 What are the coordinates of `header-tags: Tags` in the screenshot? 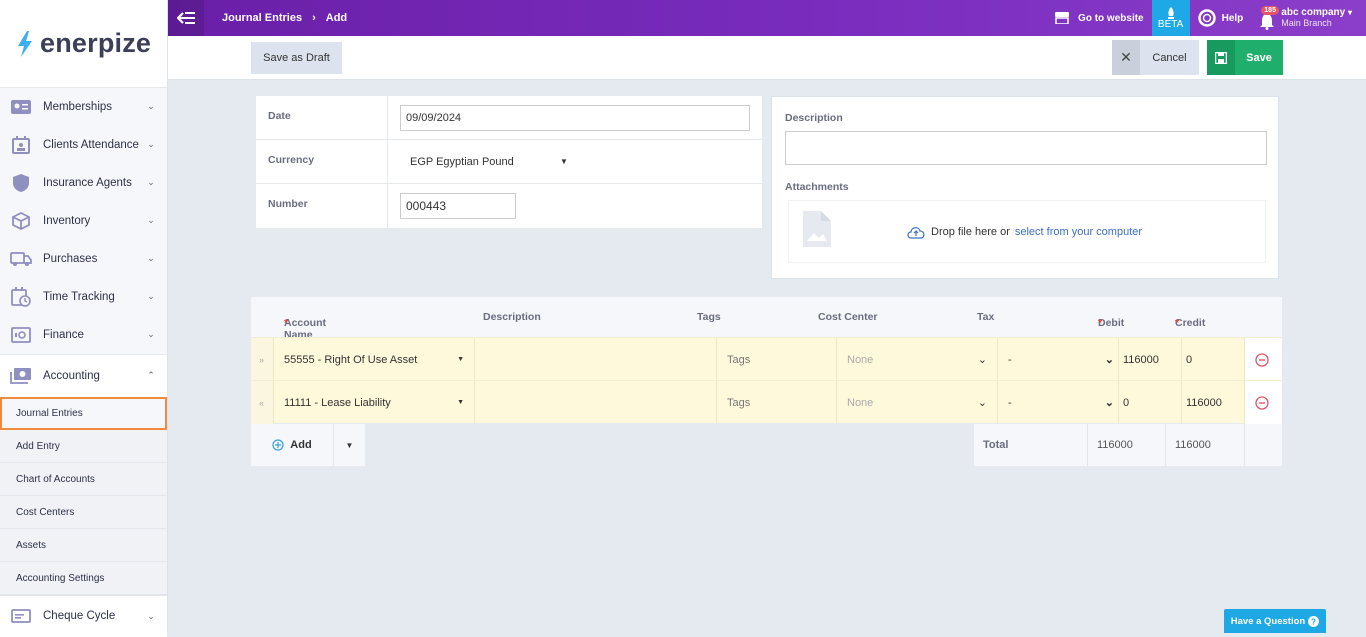 It's located at (709, 317).